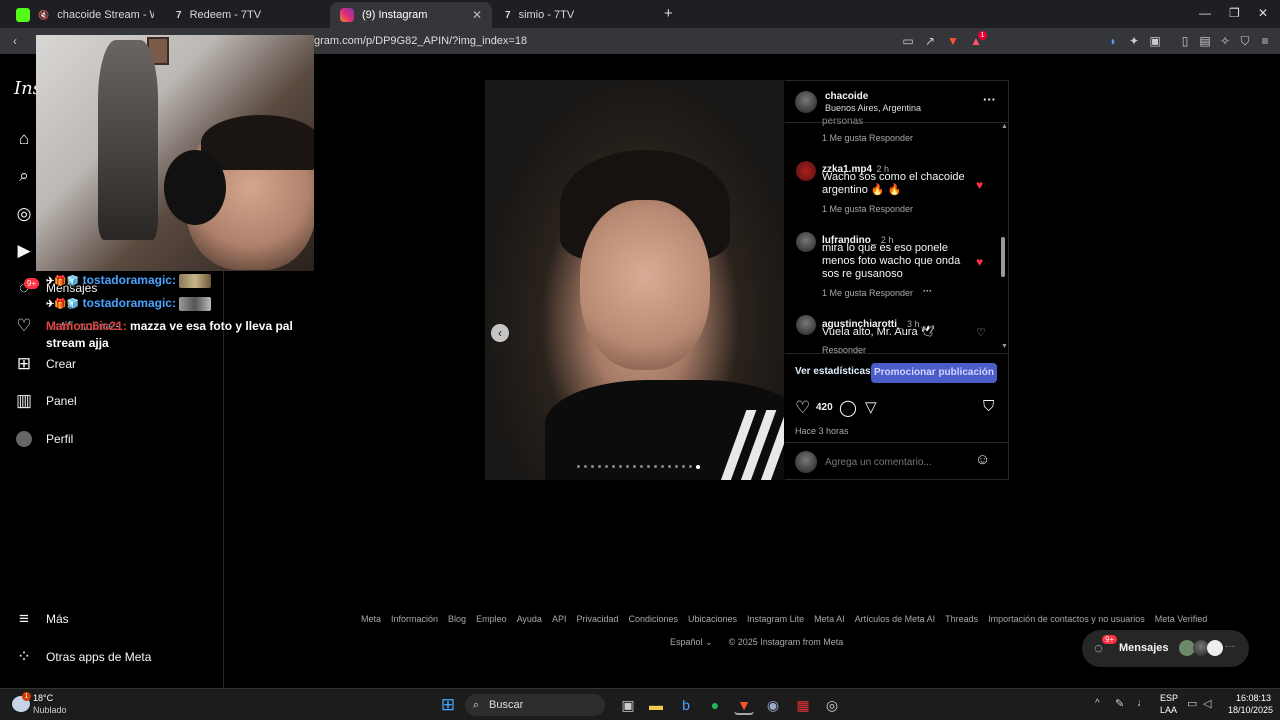 The image size is (1280, 720). Describe the element at coordinates (24, 139) in the screenshot. I see `sidebar-item-home: ⌂` at that location.